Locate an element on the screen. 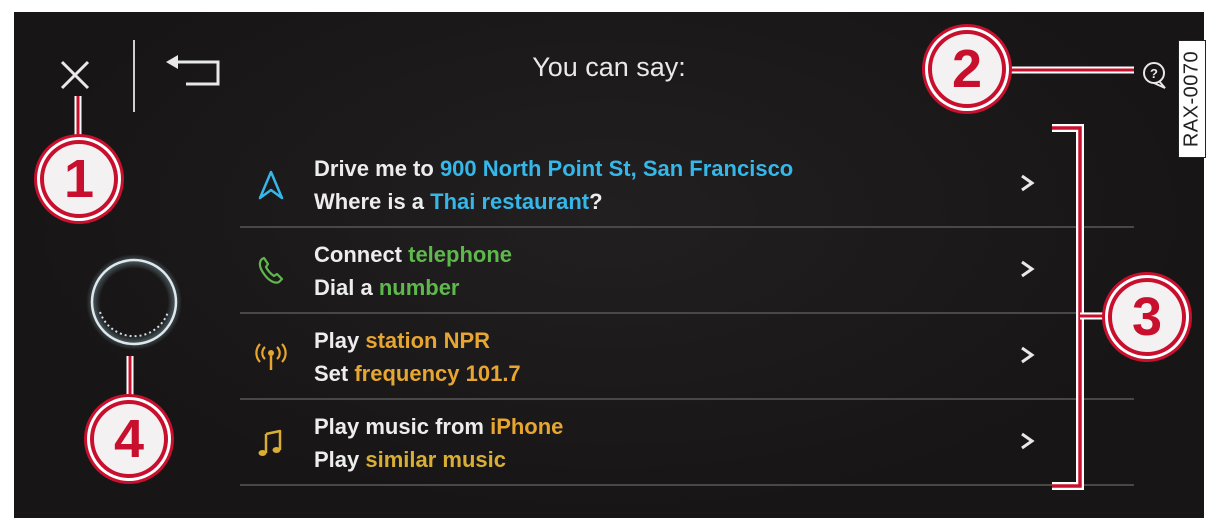  suggestion-line-2: Set frequency 101.7 is located at coordinates (417, 373).